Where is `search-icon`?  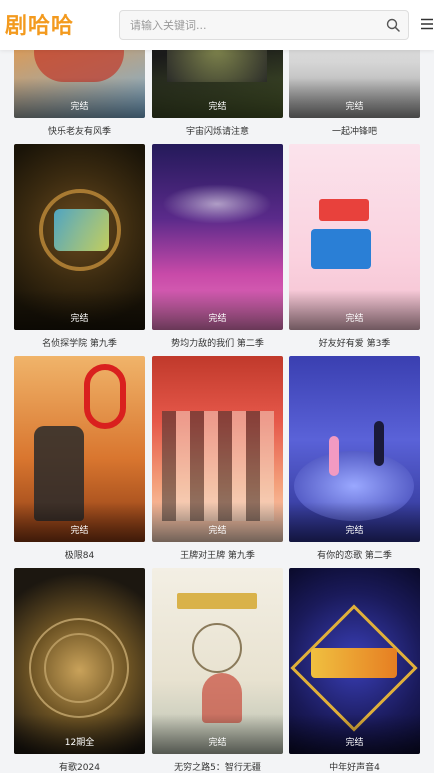
search-icon is located at coordinates (393, 25).